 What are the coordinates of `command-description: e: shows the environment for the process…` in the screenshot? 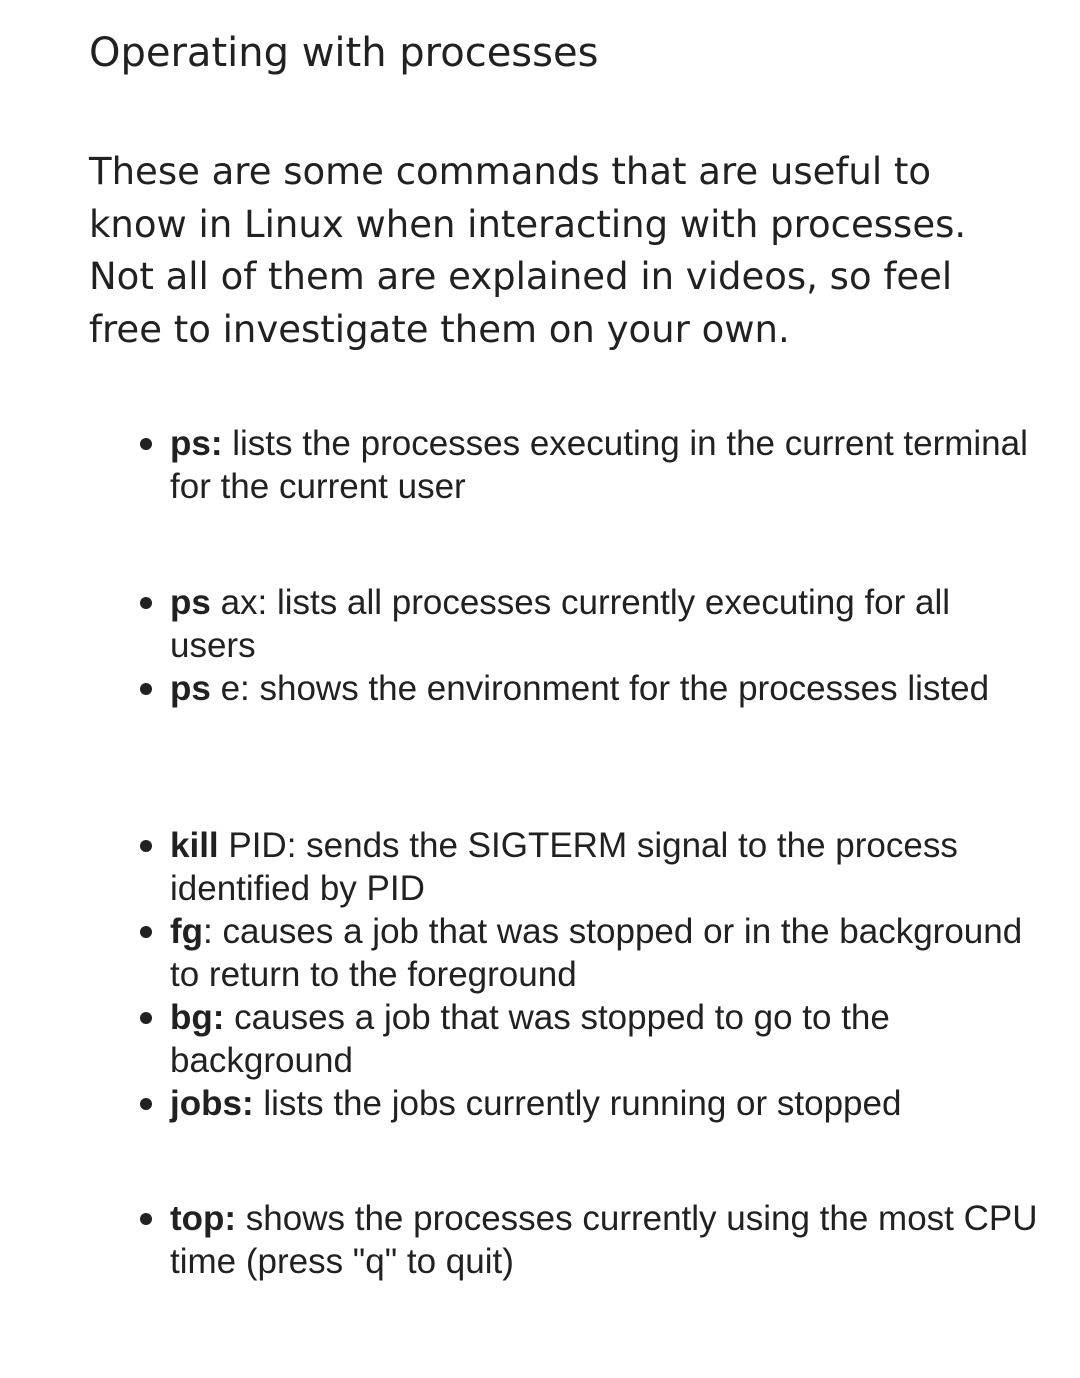 It's located at (600, 688).